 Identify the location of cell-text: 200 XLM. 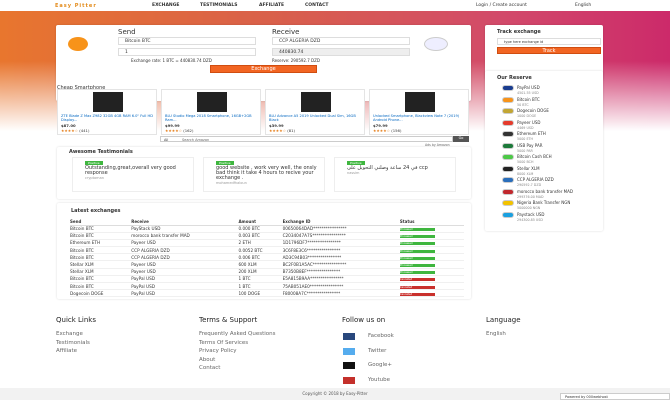
(247, 272).